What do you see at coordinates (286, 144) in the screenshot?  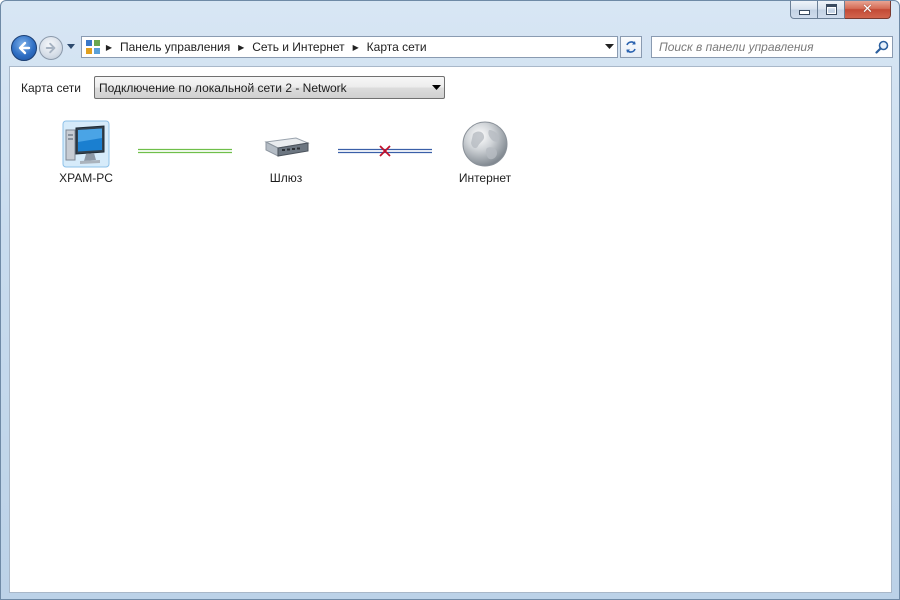 I see `gateway-router-icon` at bounding box center [286, 144].